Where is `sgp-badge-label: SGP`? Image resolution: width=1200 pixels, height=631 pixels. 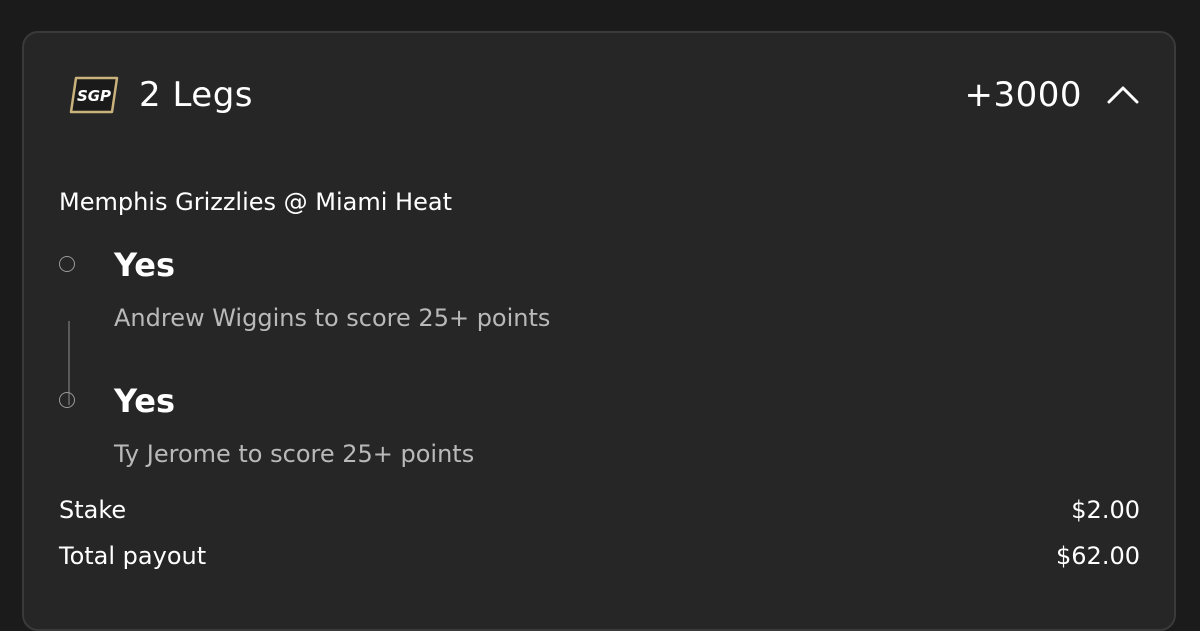 sgp-badge-label: SGP is located at coordinates (94, 96).